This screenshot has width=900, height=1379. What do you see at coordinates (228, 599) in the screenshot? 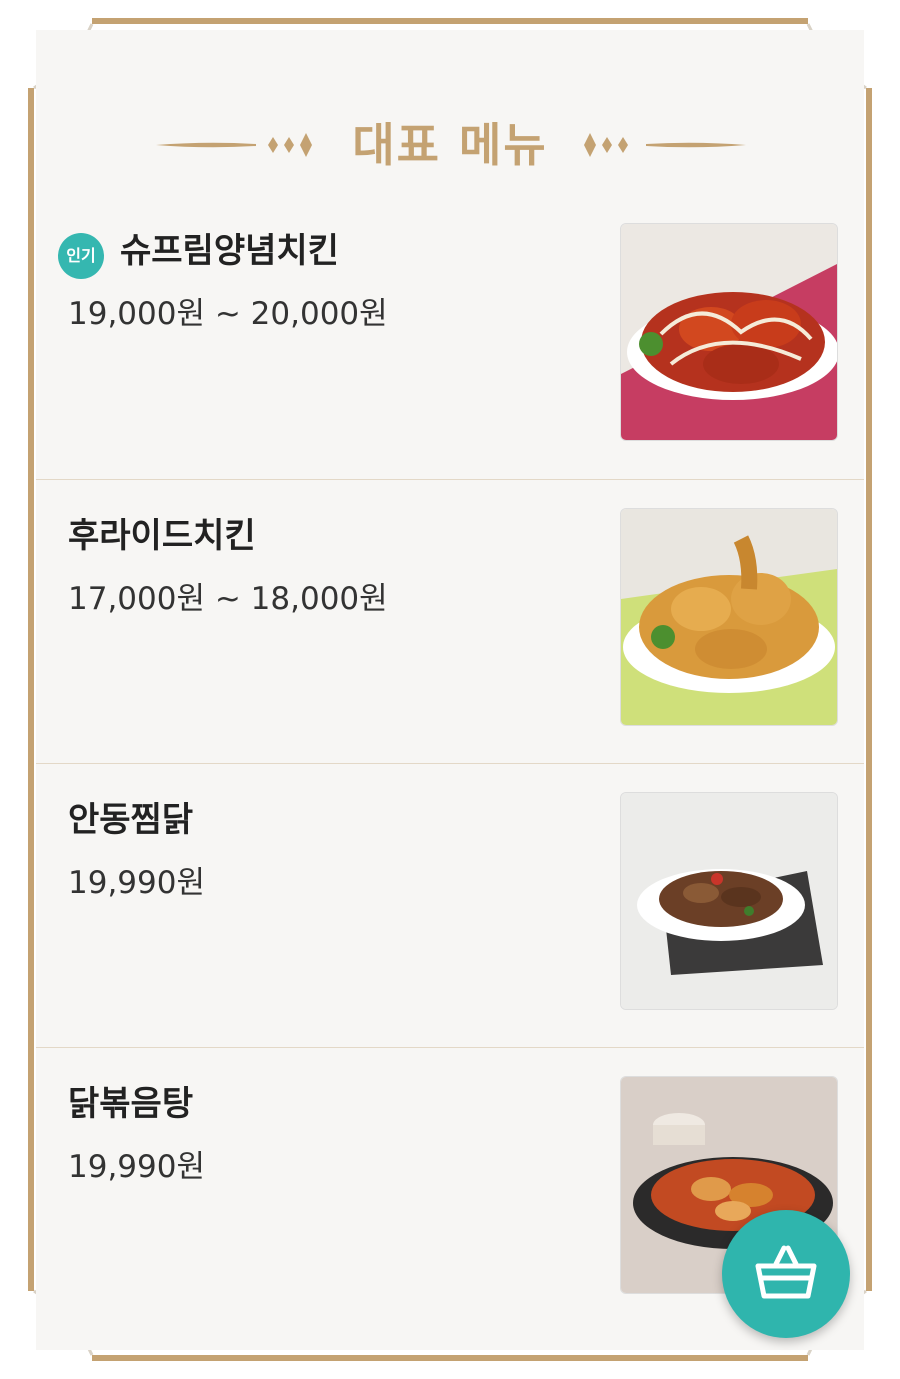
I see `item-price: 17,000원 ~ 18,000원` at bounding box center [228, 599].